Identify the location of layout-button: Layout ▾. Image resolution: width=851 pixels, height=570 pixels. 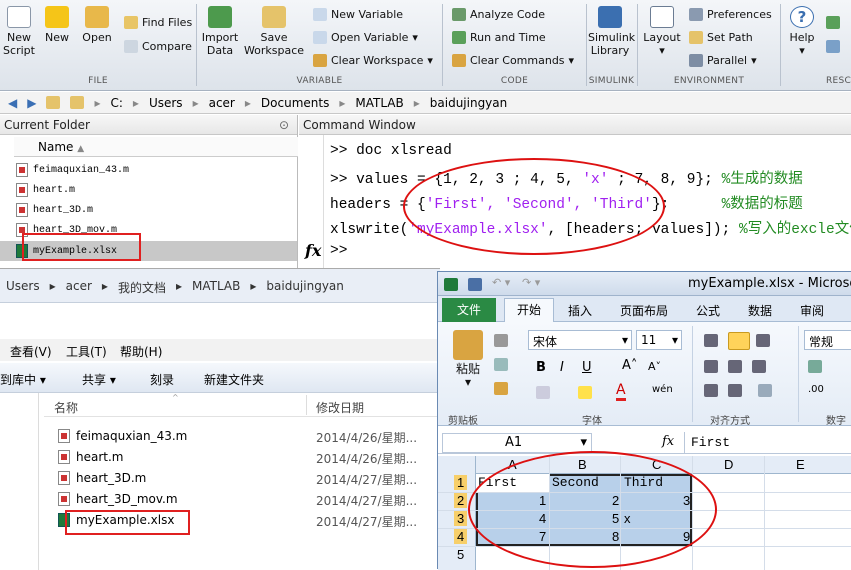
(662, 31).